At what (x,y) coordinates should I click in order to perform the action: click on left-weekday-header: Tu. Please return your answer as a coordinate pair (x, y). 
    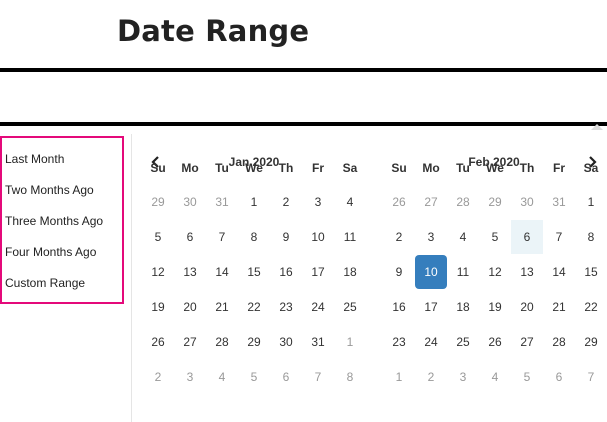
    Looking at the image, I should click on (222, 168).